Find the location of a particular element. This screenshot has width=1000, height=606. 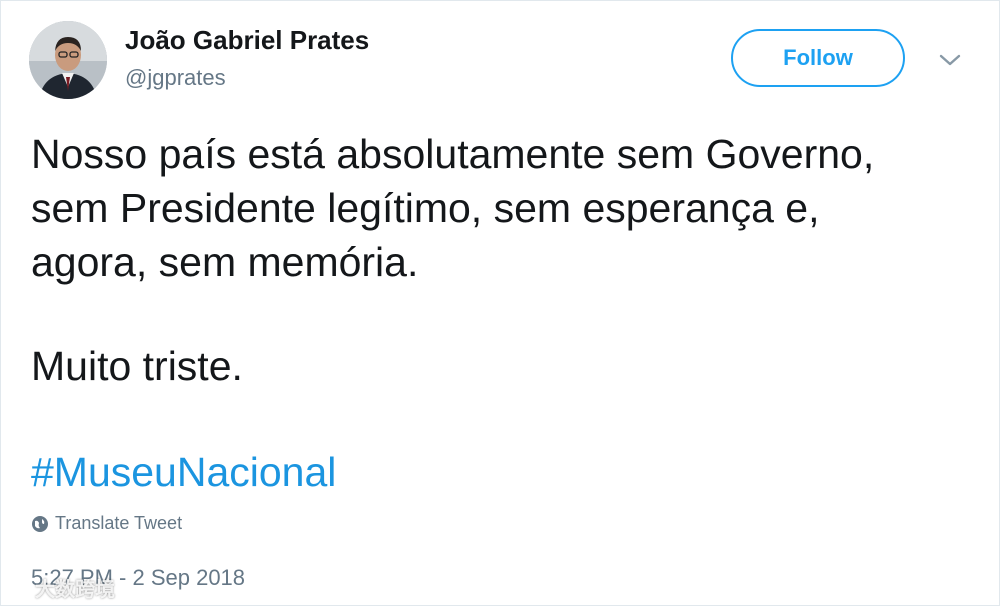

tweet-text-line: agora, sem memória. is located at coordinates (225, 262).